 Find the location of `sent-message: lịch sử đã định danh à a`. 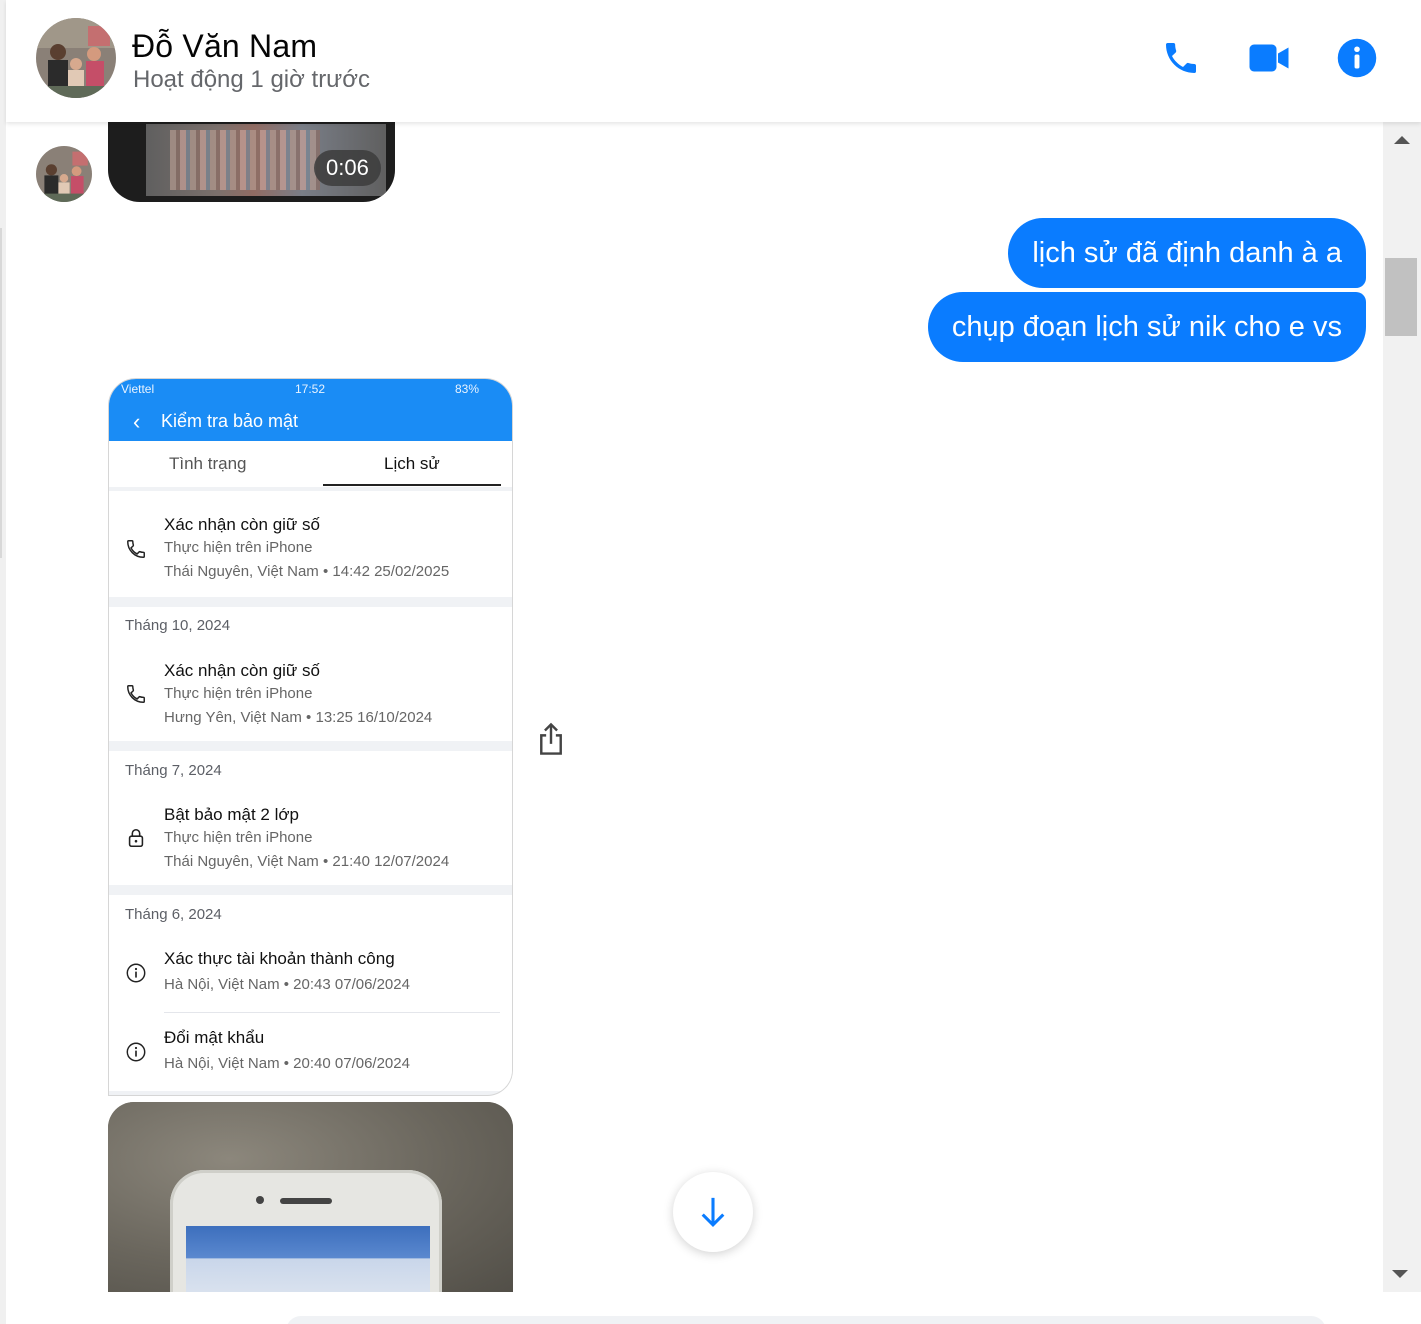

sent-message: lịch sử đã định danh à a is located at coordinates (1187, 253).